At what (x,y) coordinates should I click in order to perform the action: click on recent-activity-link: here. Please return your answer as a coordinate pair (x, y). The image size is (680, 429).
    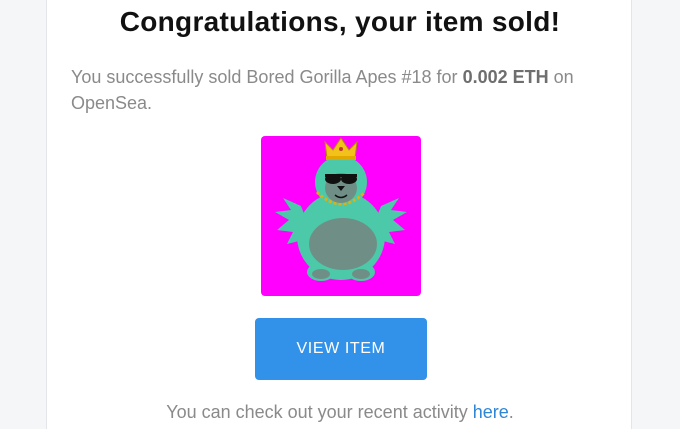
    Looking at the image, I should click on (491, 412).